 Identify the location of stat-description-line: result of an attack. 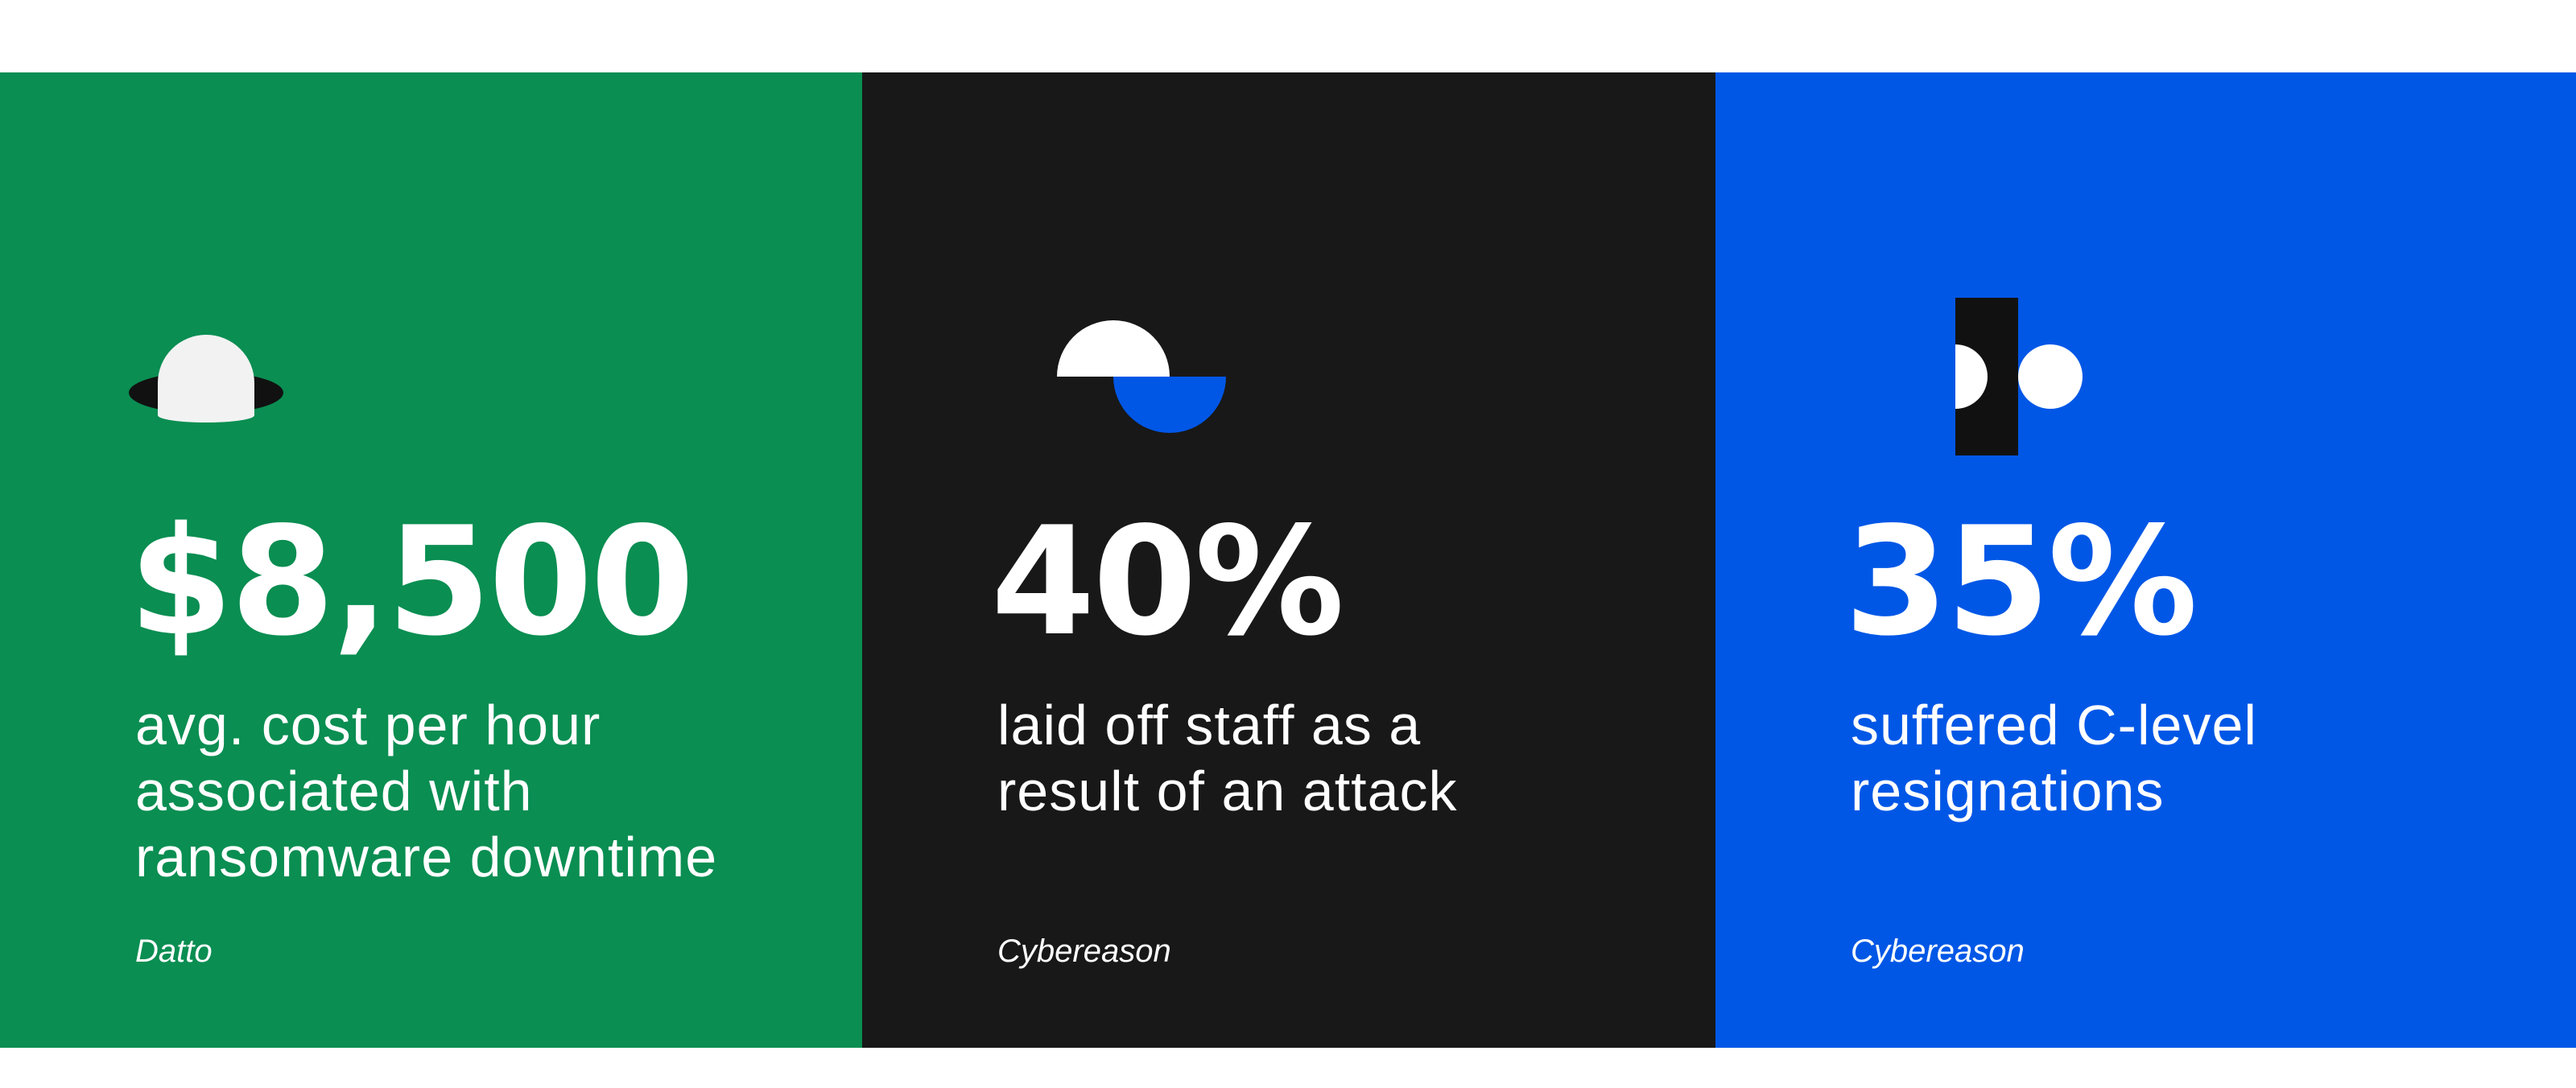
(1227, 791).